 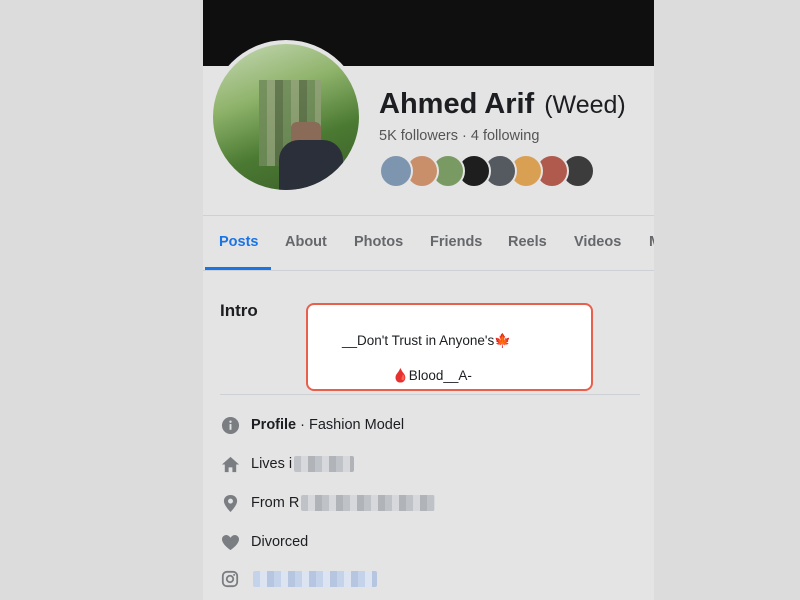 I want to click on followers-count: 5K followers · 4 following, so click(x=459, y=136).